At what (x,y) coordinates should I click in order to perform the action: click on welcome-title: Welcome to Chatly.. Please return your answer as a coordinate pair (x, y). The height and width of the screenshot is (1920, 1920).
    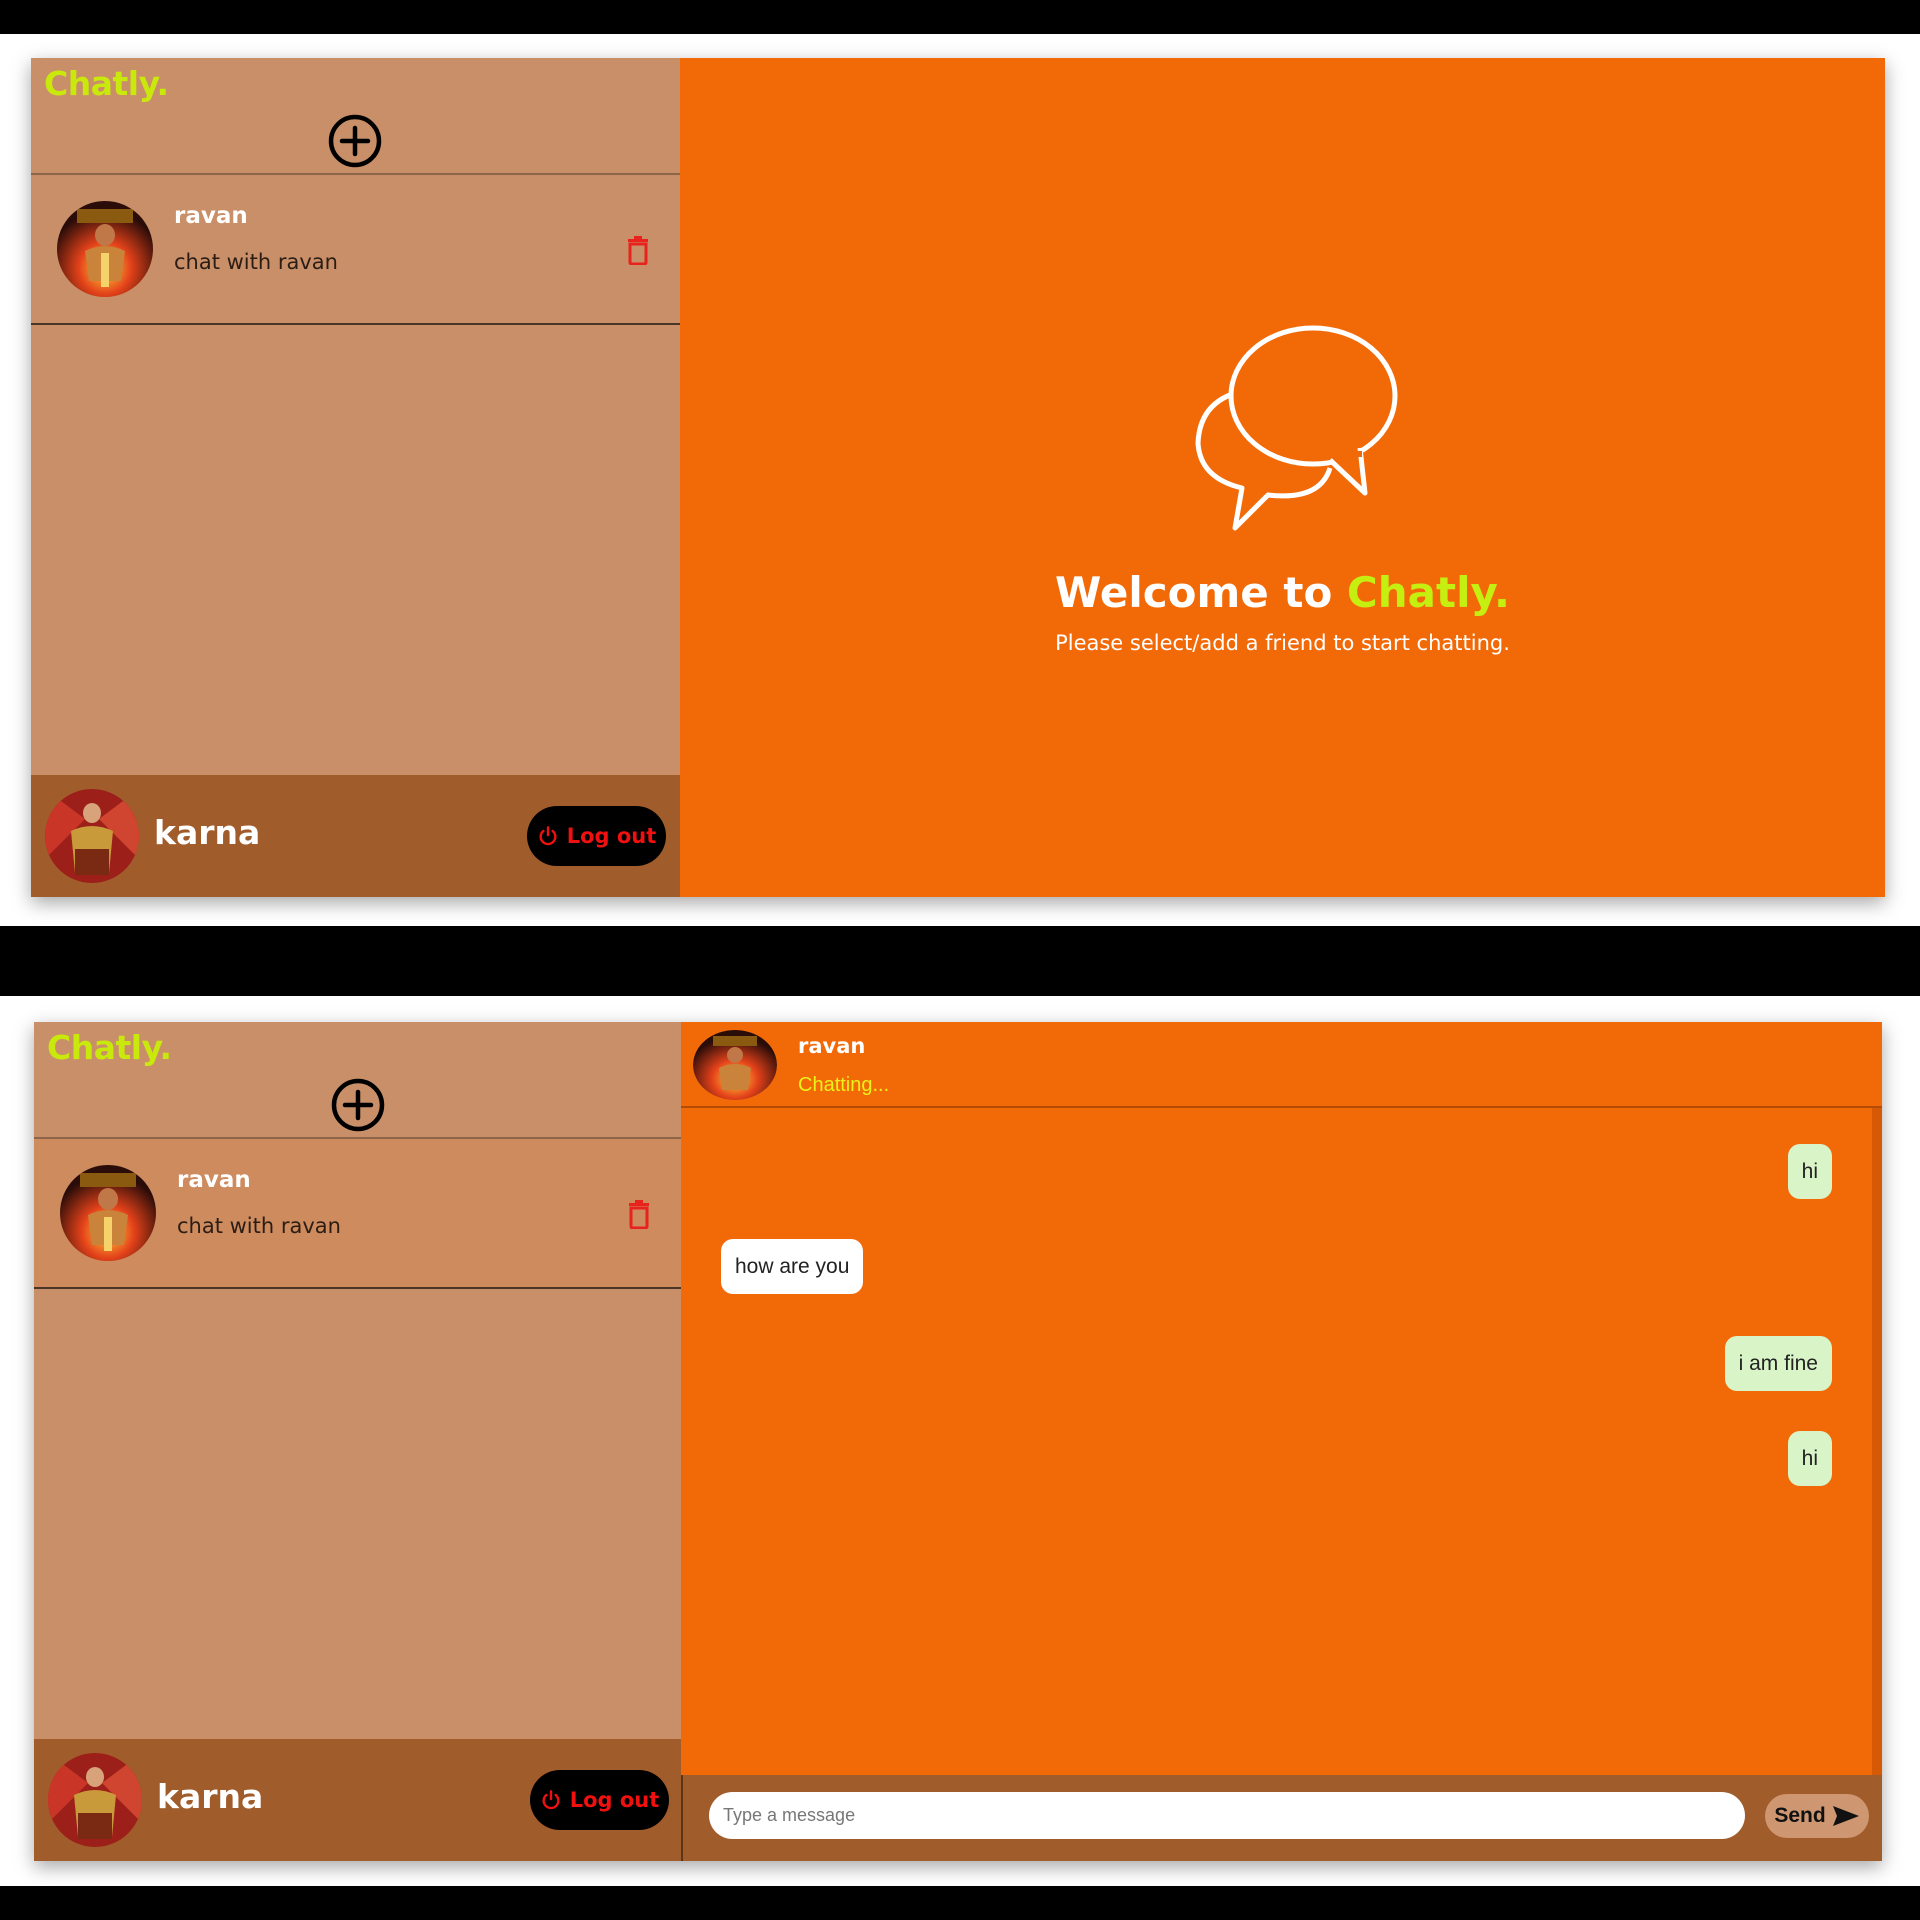
    Looking at the image, I should click on (1282, 592).